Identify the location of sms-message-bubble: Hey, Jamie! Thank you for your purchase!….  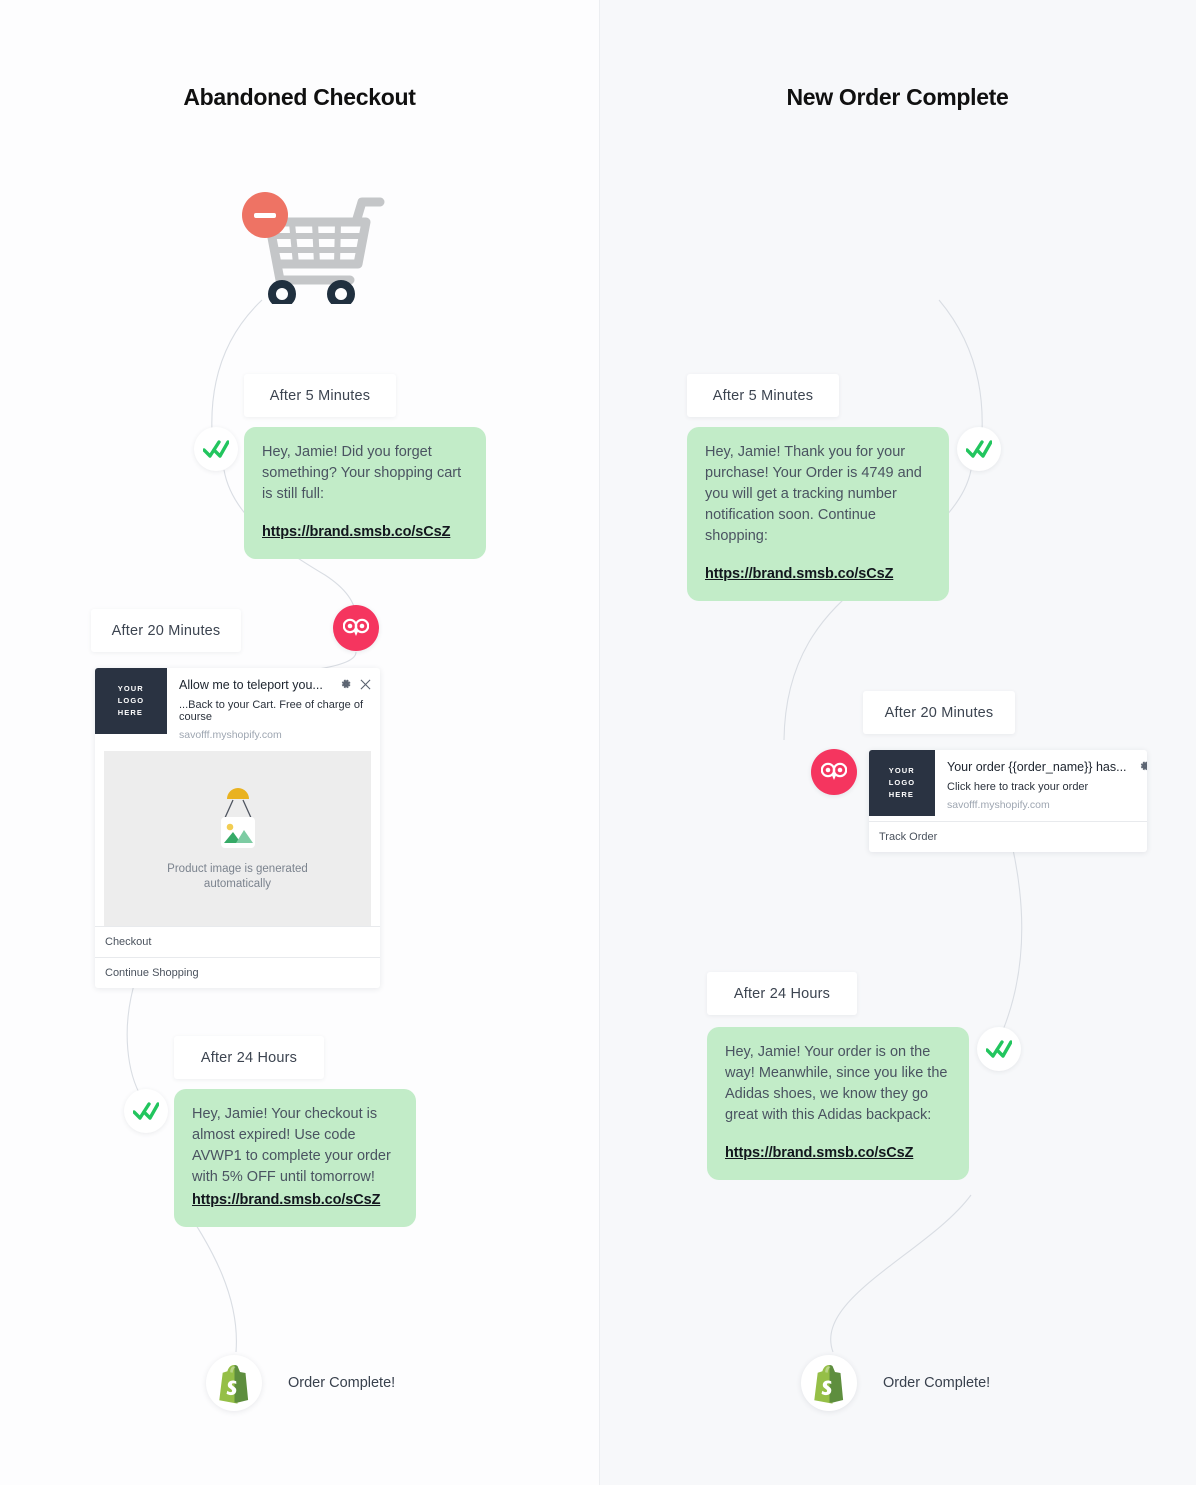
(818, 514).